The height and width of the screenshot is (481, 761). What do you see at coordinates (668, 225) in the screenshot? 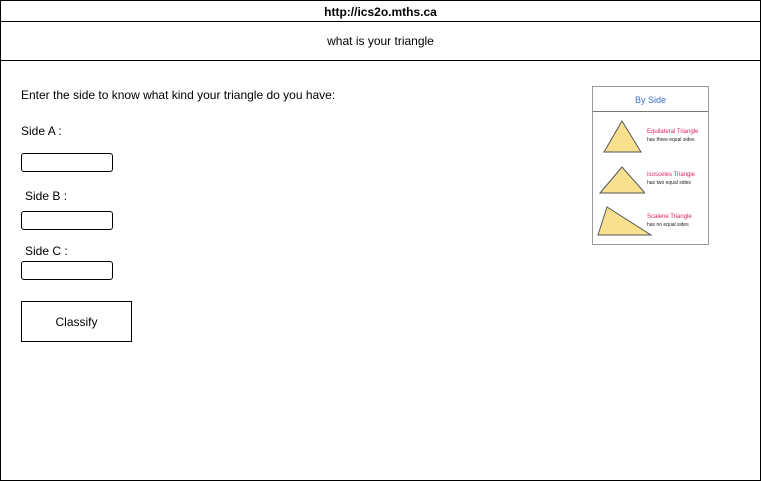
I see `reference-desc-scalene: has no equal sides` at bounding box center [668, 225].